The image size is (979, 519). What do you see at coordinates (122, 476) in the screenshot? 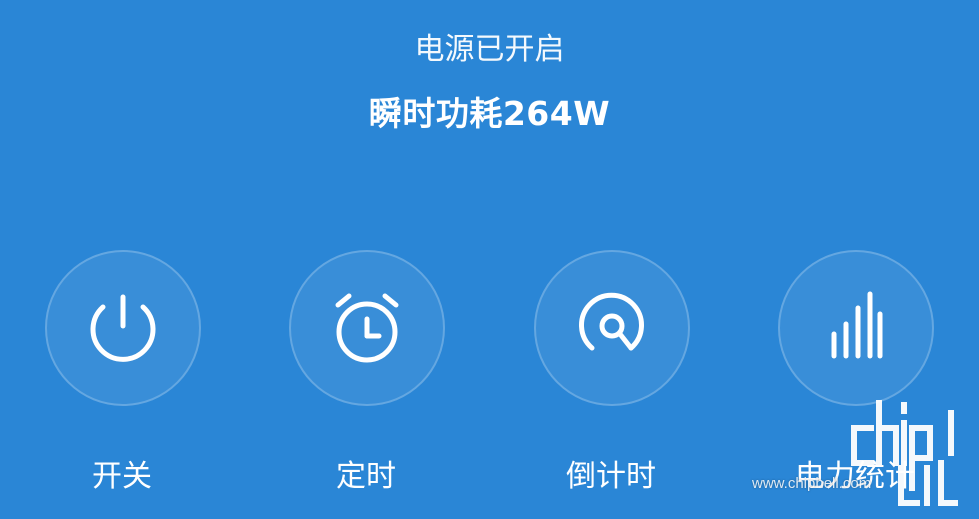
I see `power-toggle-label: 开关` at bounding box center [122, 476].